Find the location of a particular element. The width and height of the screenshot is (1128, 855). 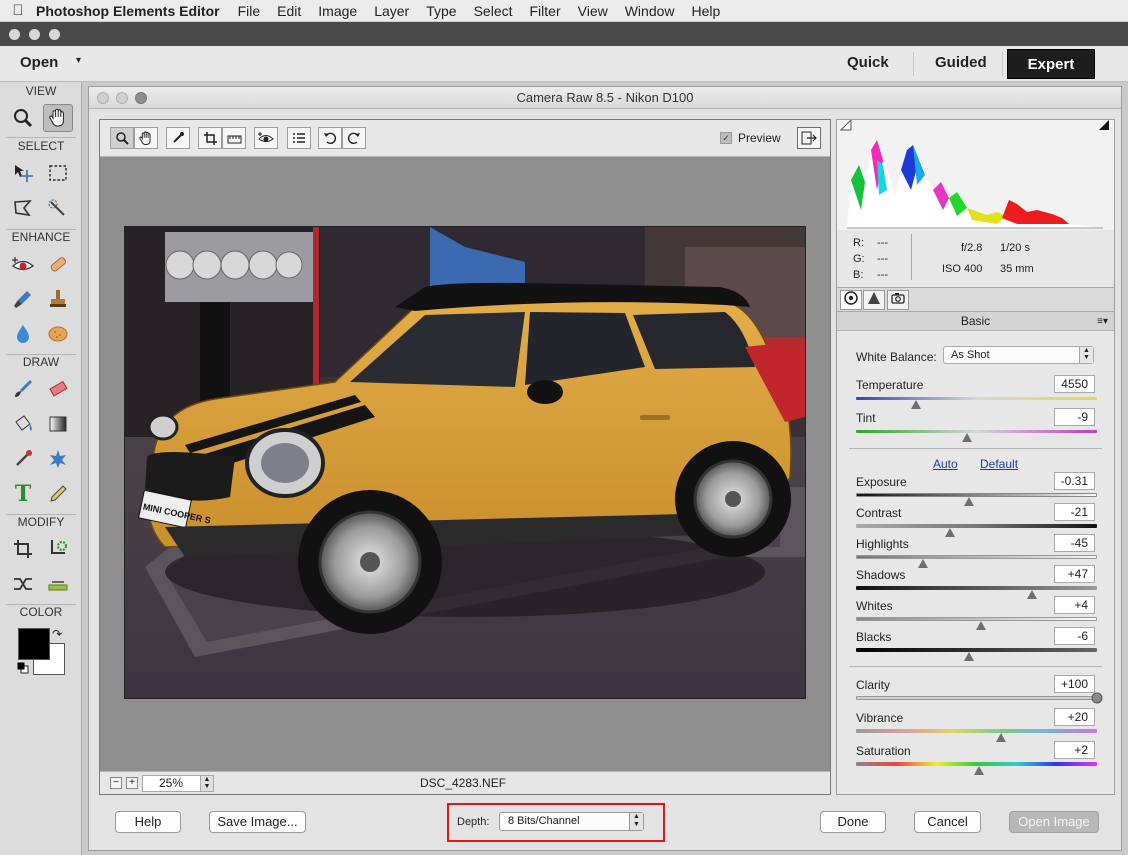

smart-brush-icon is located at coordinates (23, 299).